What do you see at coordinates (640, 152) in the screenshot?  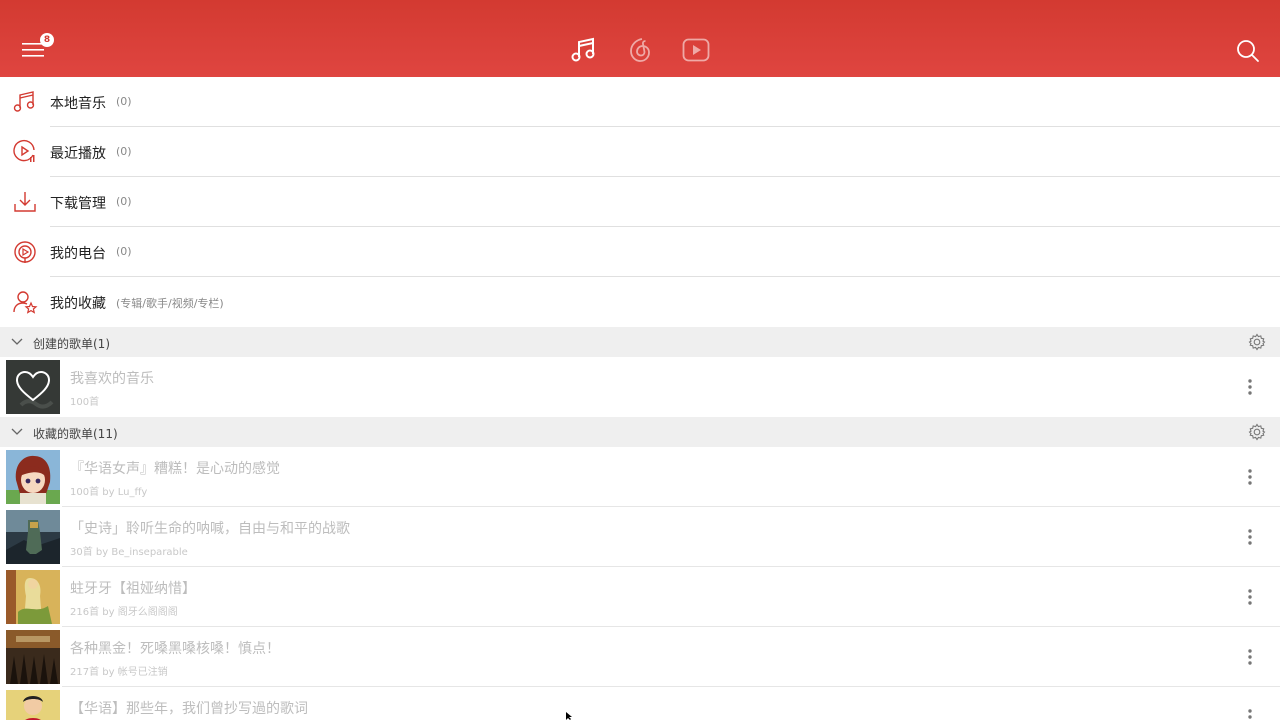 I see `entry-recent-play: 最近播放 (0)` at bounding box center [640, 152].